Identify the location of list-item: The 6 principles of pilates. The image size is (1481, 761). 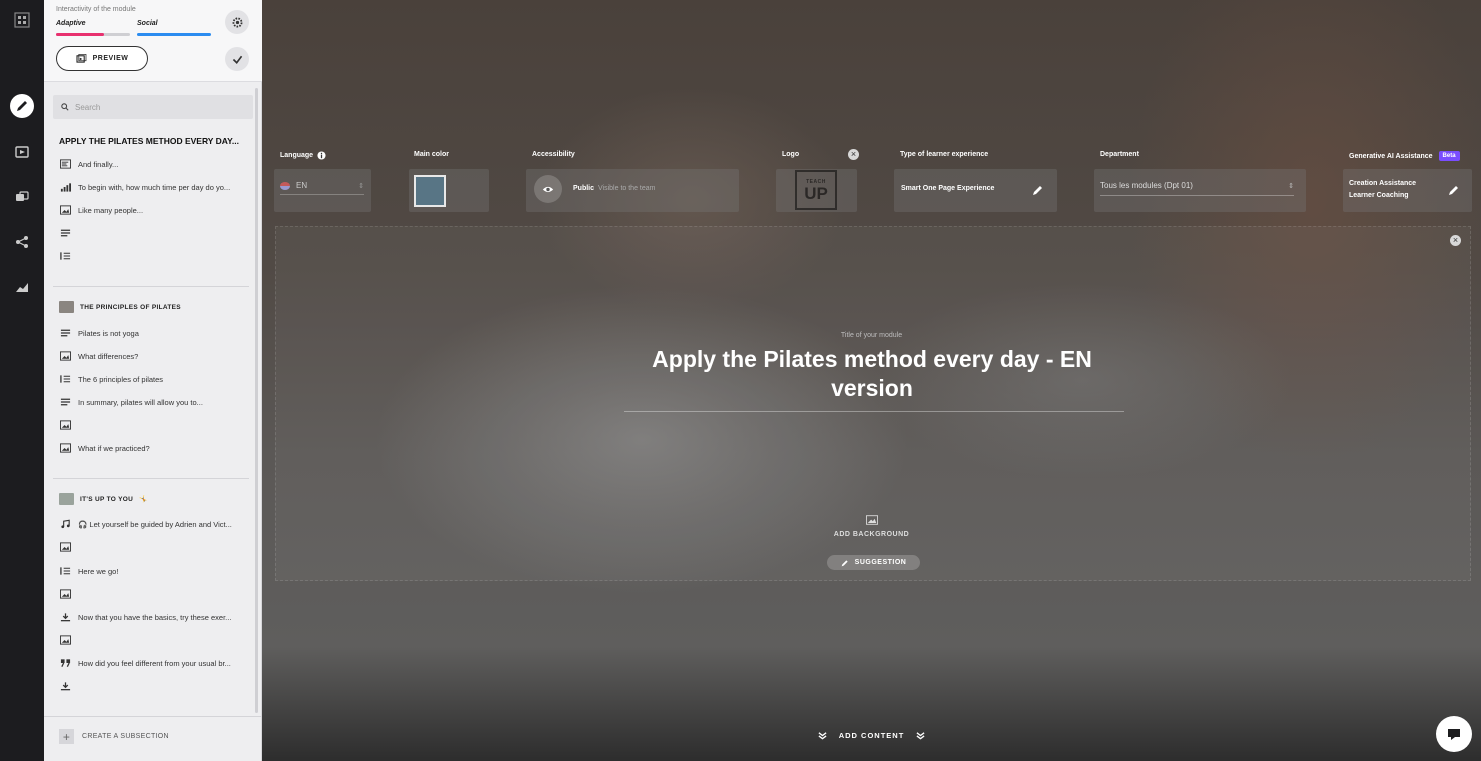
(154, 379).